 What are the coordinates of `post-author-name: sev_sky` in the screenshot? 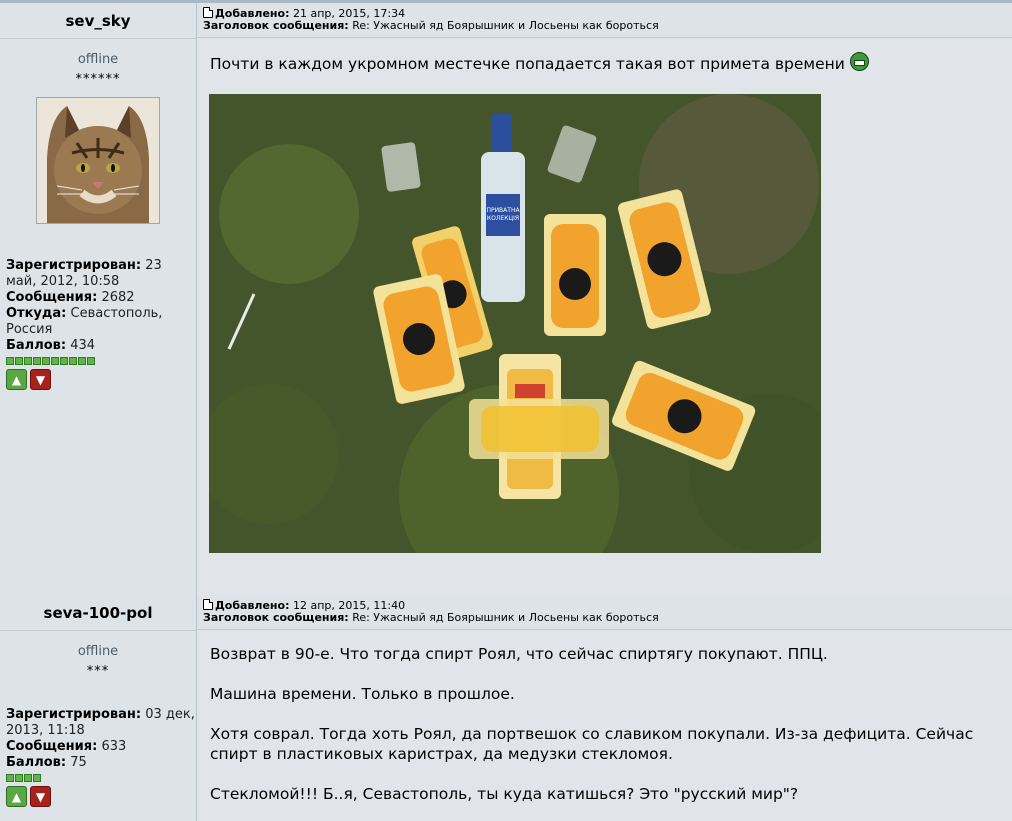 It's located at (98, 21).